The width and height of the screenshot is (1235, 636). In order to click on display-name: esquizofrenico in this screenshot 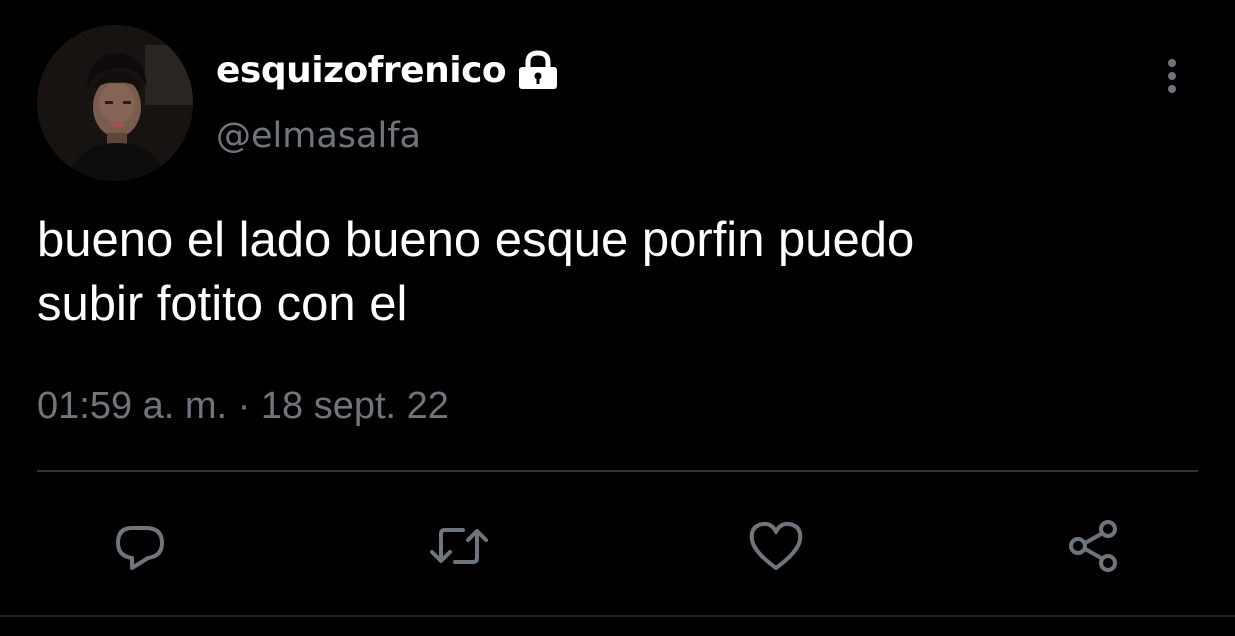, I will do `click(361, 70)`.